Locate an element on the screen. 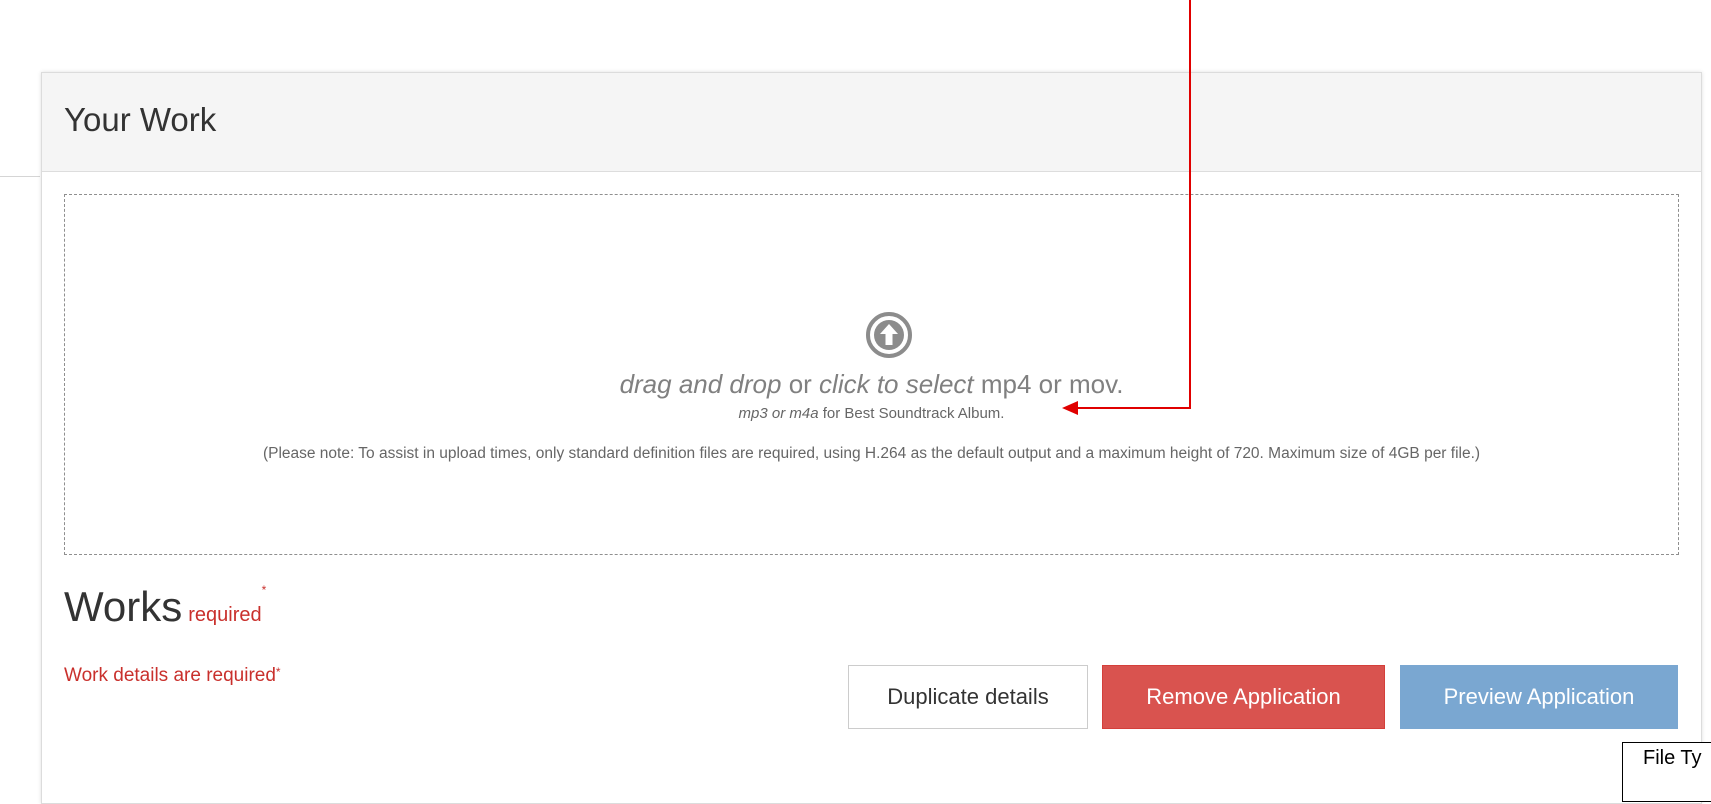 This screenshot has height=804, width=1711. audio-formats-text: for Best Soundtrack Album. is located at coordinates (911, 413).